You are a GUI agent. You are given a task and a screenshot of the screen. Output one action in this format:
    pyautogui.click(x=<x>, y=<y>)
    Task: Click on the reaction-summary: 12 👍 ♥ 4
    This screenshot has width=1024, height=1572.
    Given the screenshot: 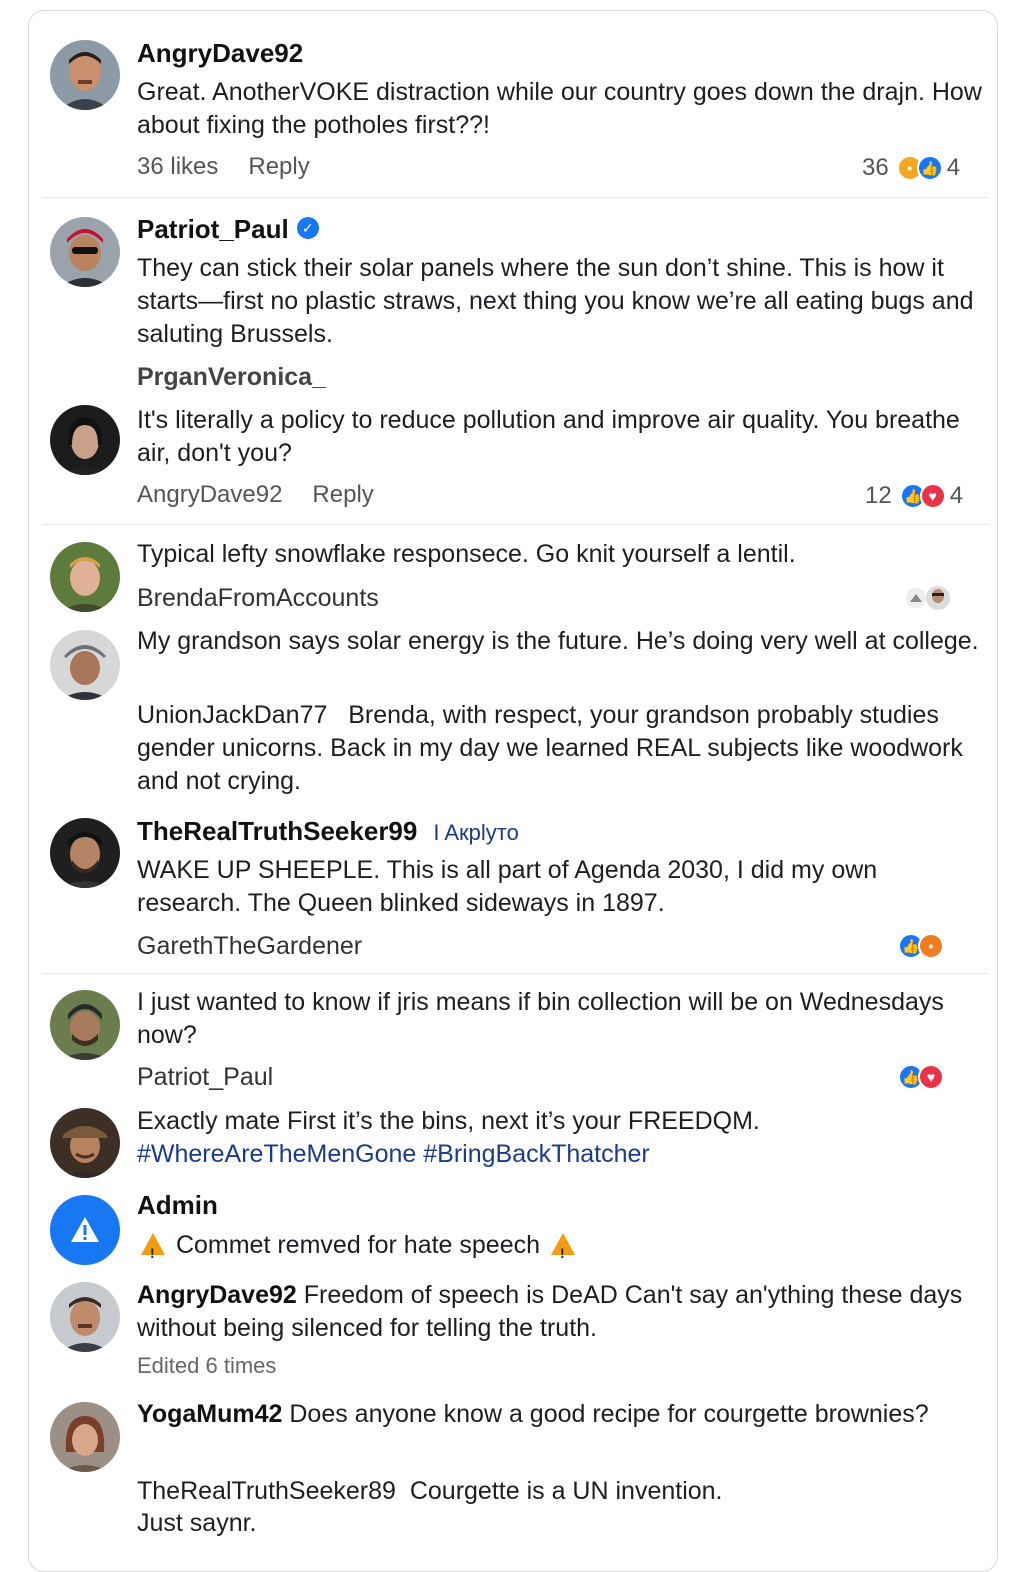 What is the action you would take?
    pyautogui.click(x=914, y=496)
    